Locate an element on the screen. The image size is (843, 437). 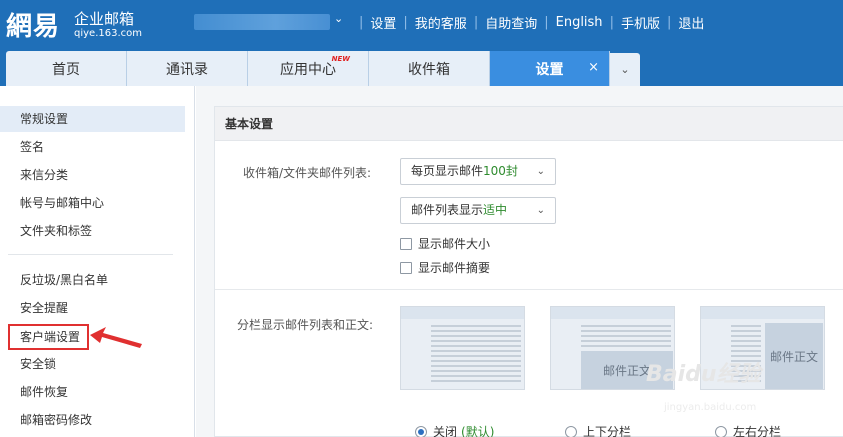
section-divider is located at coordinates (529, 289).